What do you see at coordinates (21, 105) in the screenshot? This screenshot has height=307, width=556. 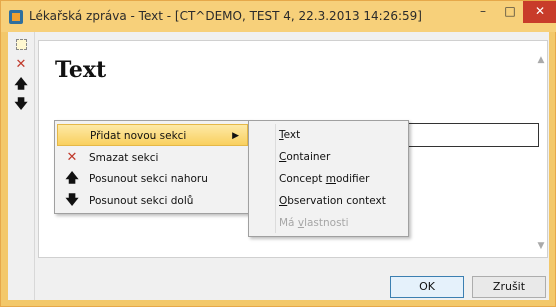 I see `move-down-icon: 🡇` at bounding box center [21, 105].